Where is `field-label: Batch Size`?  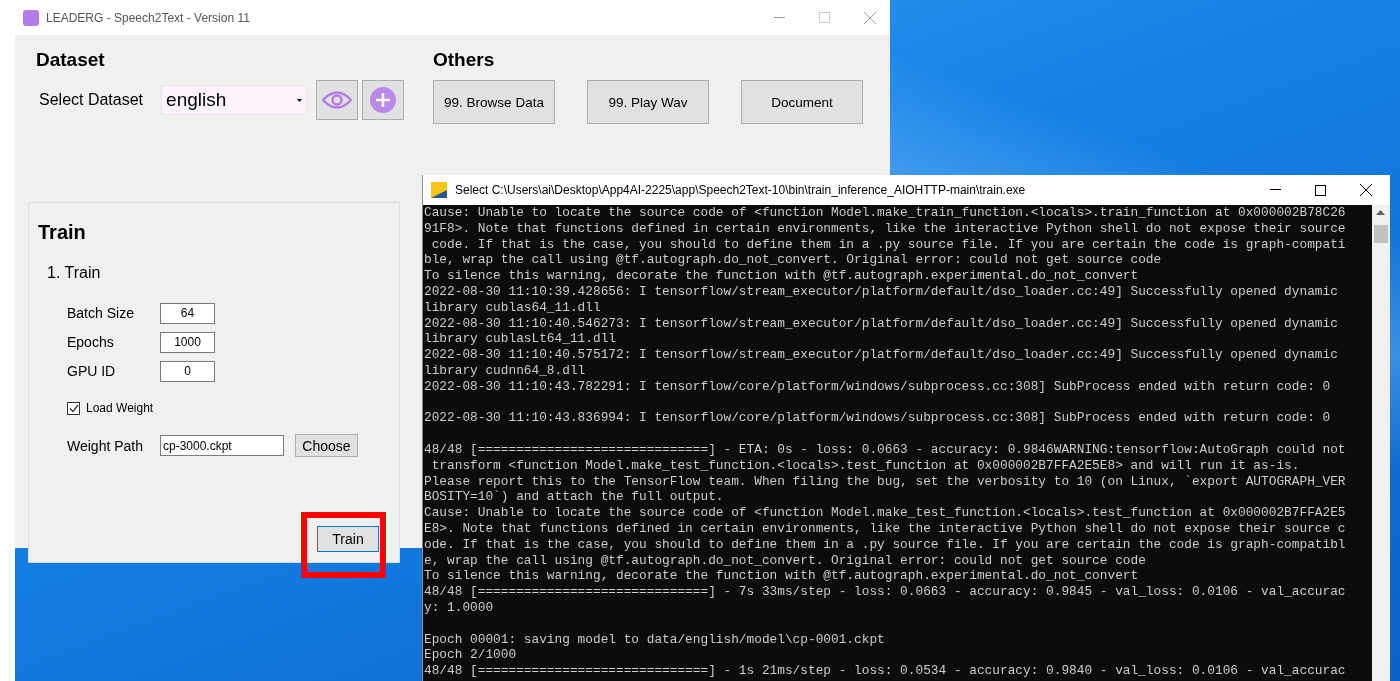
field-label: Batch Size is located at coordinates (101, 313).